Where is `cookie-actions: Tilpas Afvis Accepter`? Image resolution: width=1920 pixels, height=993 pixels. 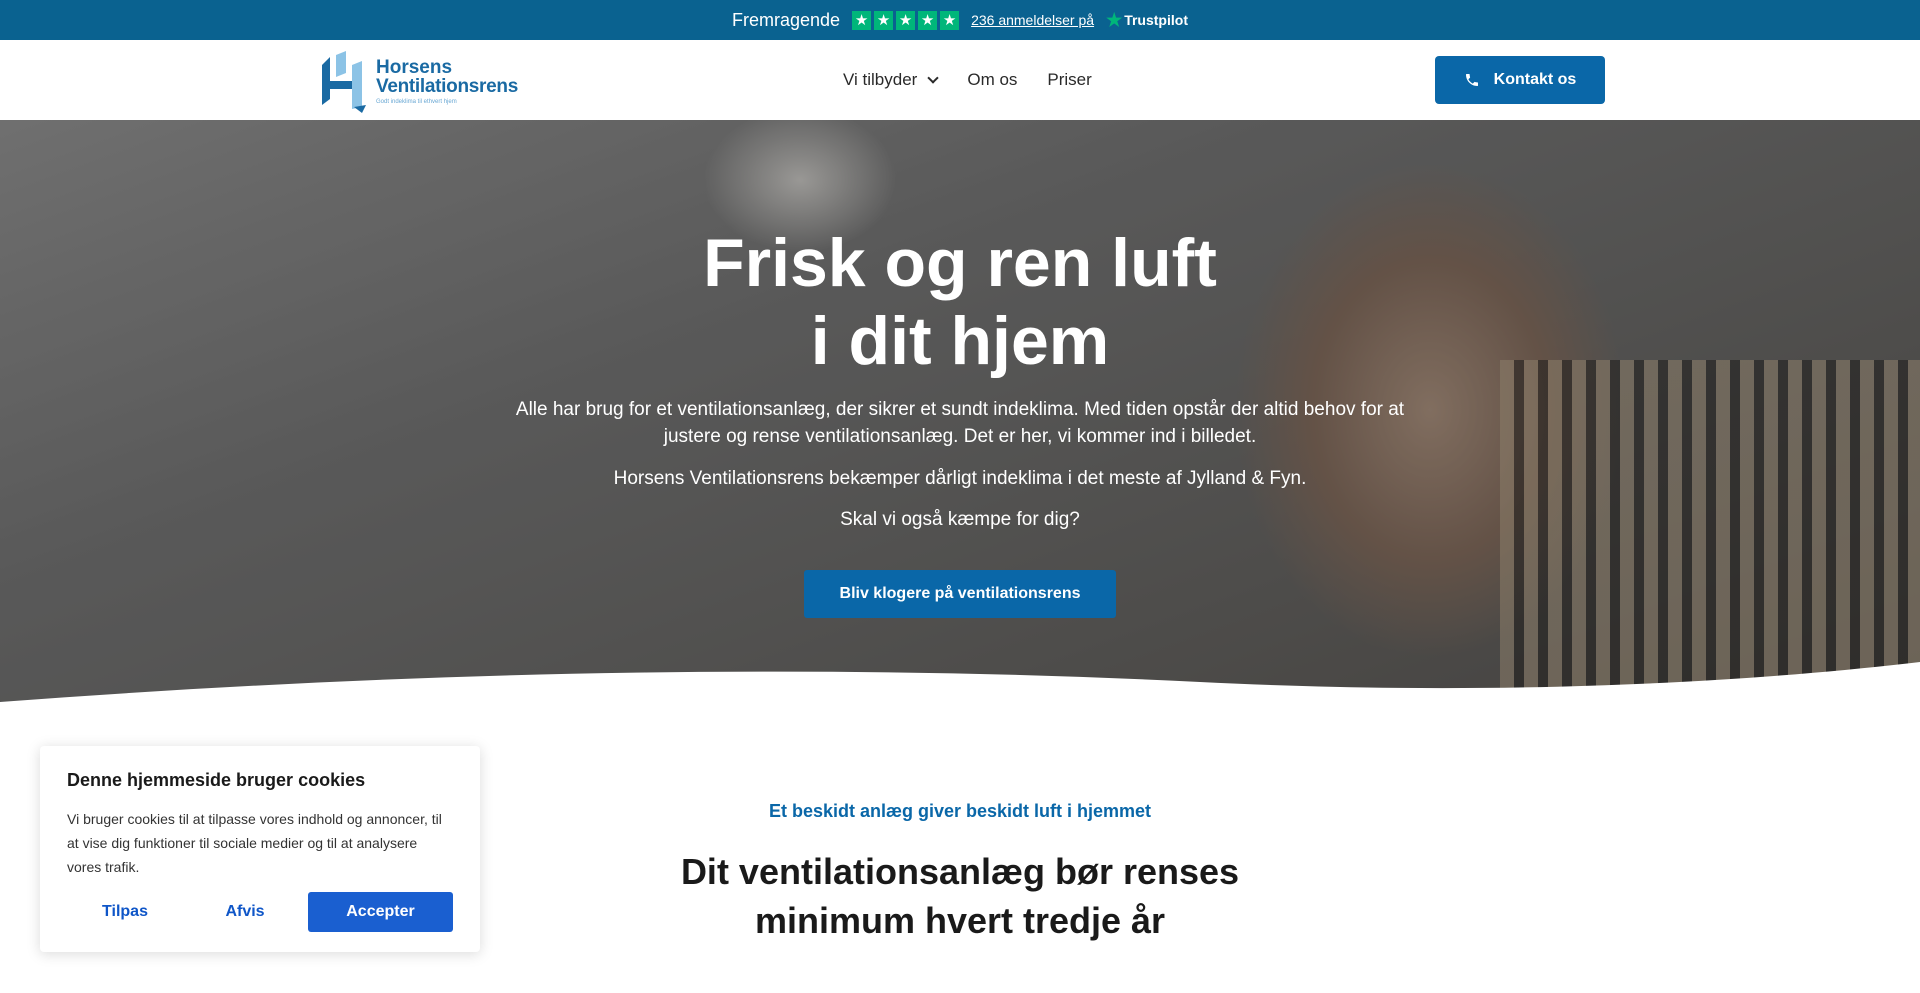 cookie-actions: Tilpas Afvis Accepter is located at coordinates (260, 912).